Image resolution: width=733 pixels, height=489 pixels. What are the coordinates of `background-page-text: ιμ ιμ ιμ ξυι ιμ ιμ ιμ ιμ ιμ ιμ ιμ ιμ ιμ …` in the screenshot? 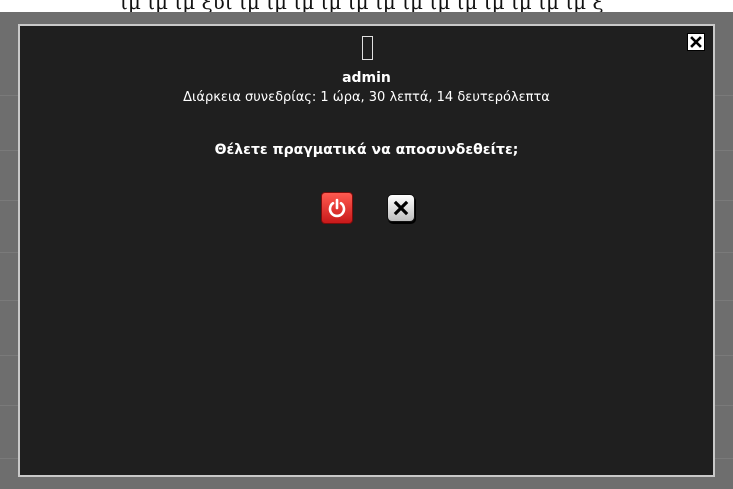 It's located at (362, 6).